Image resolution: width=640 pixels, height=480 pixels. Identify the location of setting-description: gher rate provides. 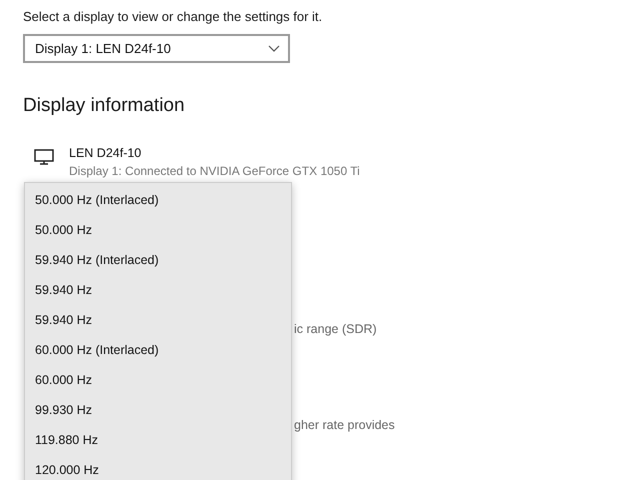
(345, 425).